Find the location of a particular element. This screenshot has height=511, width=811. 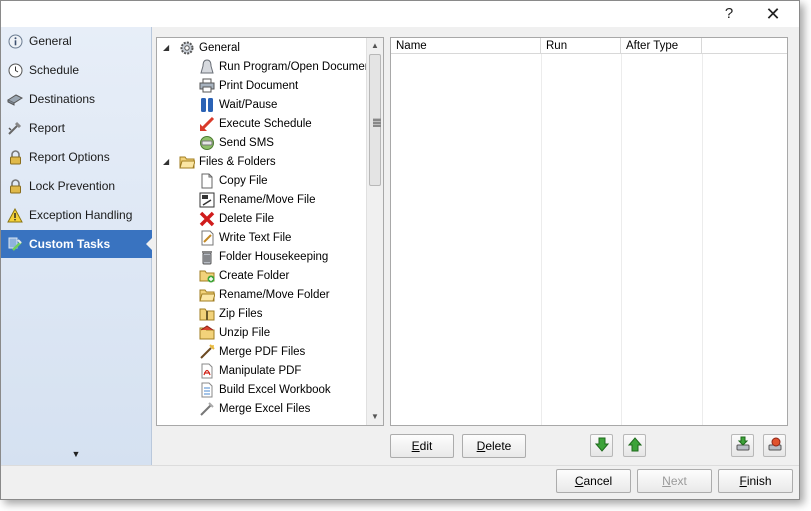

tree-group-general: ◢ General is located at coordinates (201, 47).